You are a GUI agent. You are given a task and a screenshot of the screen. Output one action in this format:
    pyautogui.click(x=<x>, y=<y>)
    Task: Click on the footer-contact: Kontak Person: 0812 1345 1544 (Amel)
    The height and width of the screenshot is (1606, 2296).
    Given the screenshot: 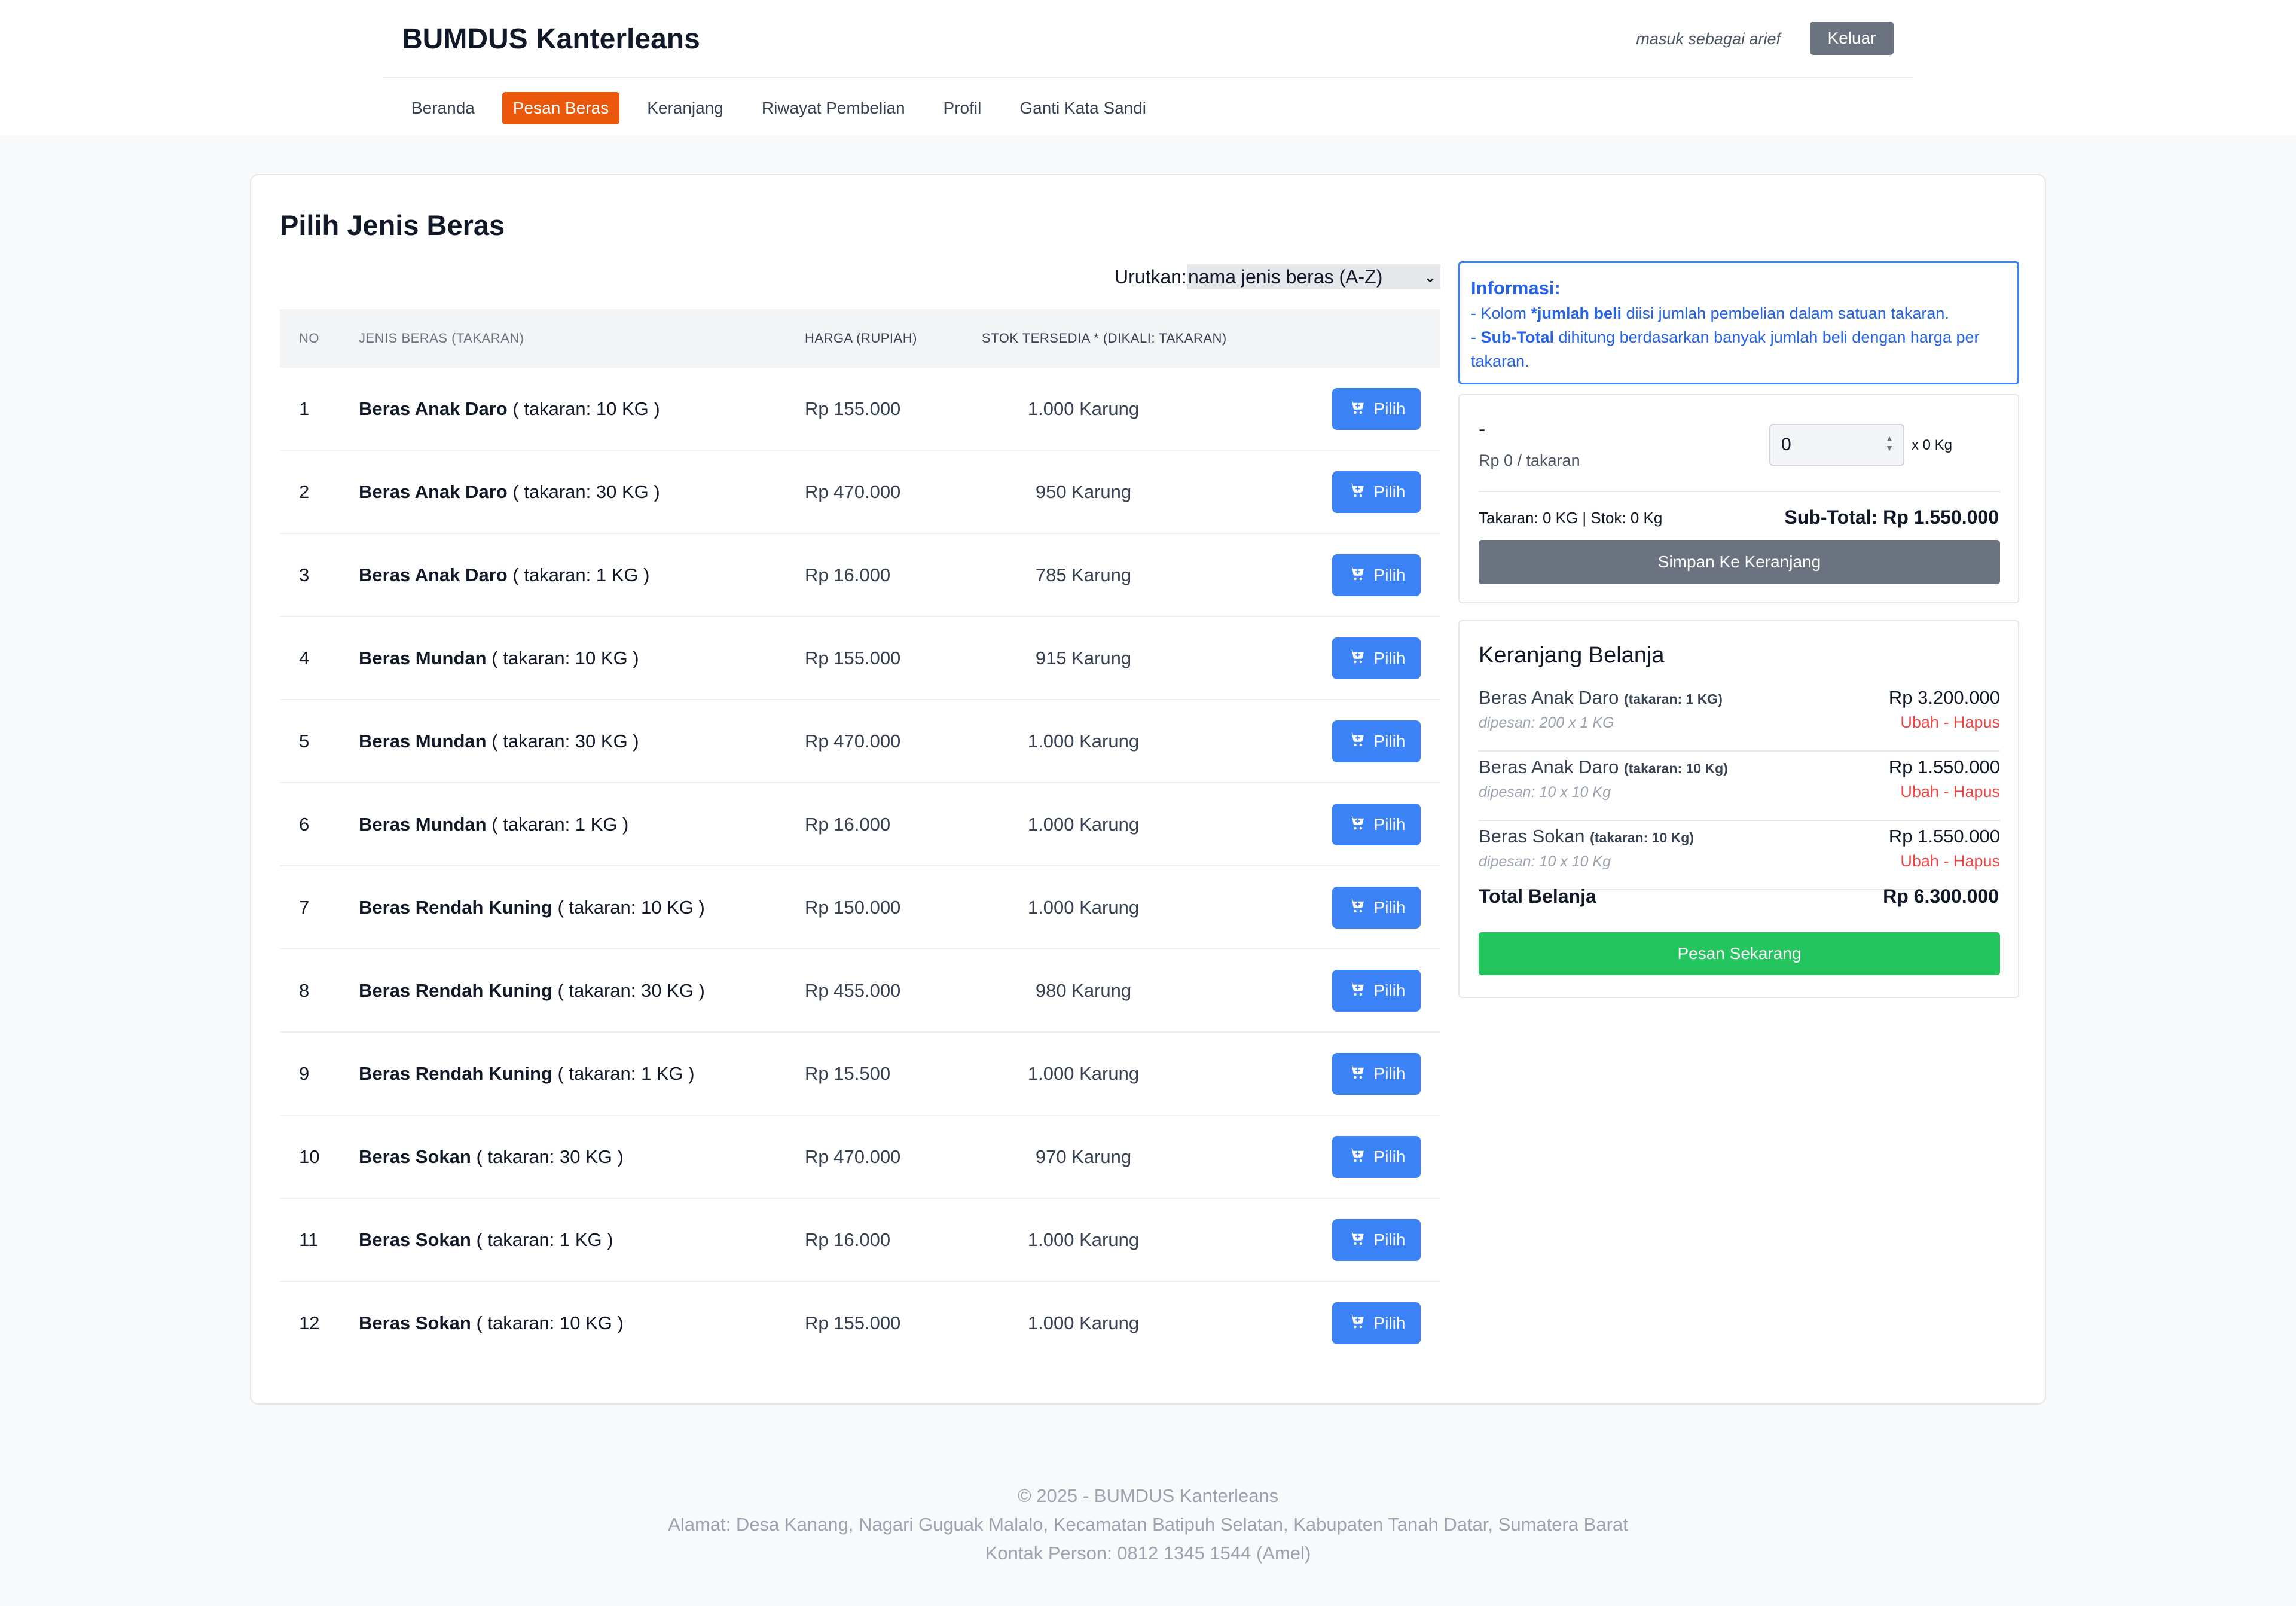 What is the action you would take?
    pyautogui.click(x=1148, y=1554)
    